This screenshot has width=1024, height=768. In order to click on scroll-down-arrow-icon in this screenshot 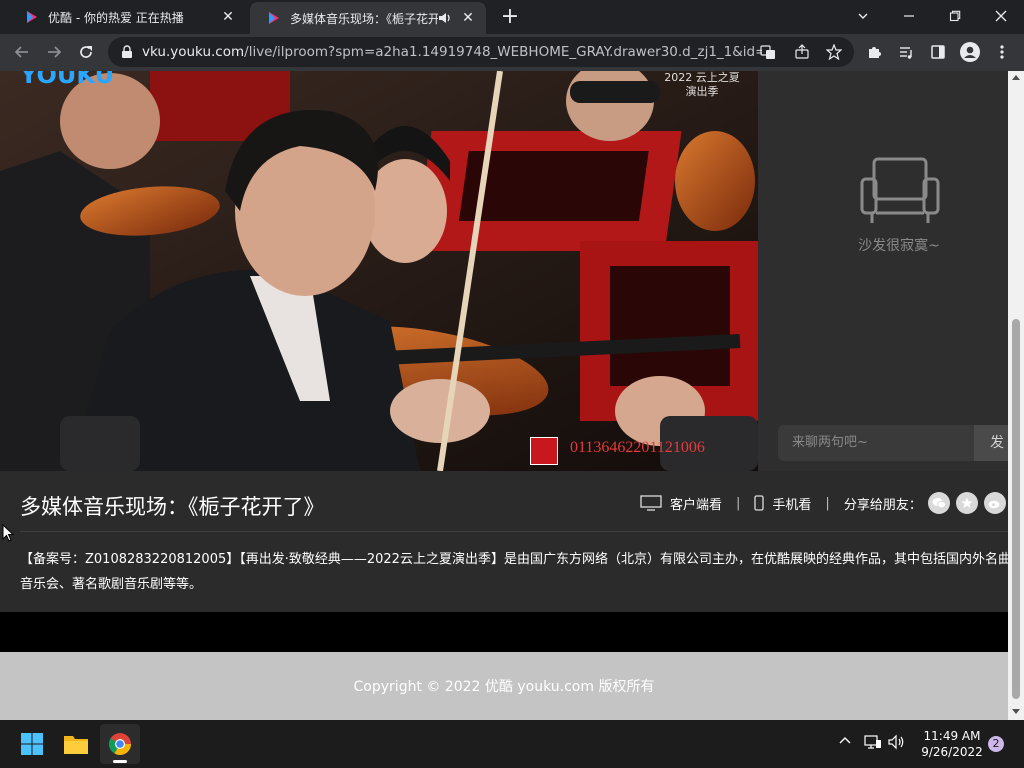, I will do `click(1016, 711)`.